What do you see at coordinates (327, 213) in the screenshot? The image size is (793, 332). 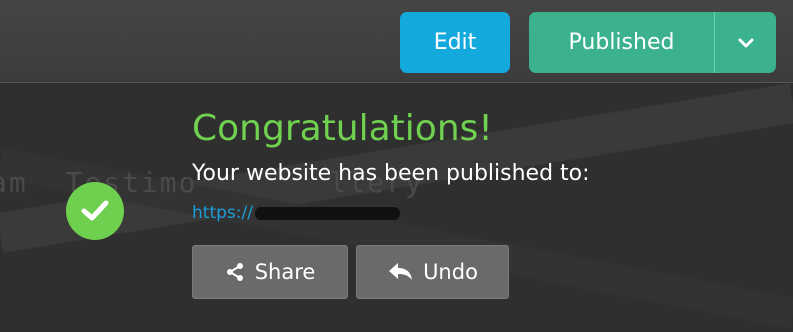 I see `redacted-url` at bounding box center [327, 213].